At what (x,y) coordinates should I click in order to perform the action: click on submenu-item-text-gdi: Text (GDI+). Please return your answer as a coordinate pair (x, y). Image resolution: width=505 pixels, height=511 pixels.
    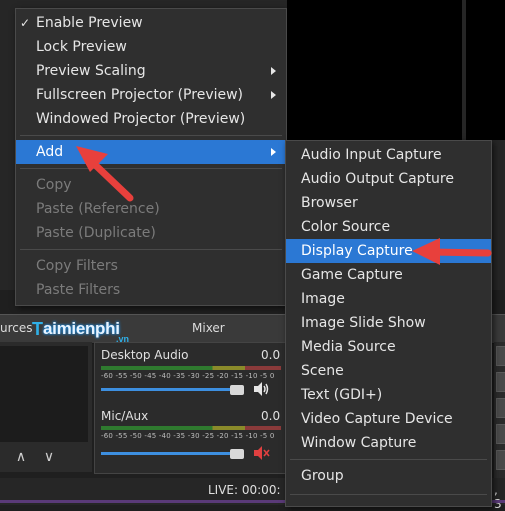
    Looking at the image, I should click on (388, 395).